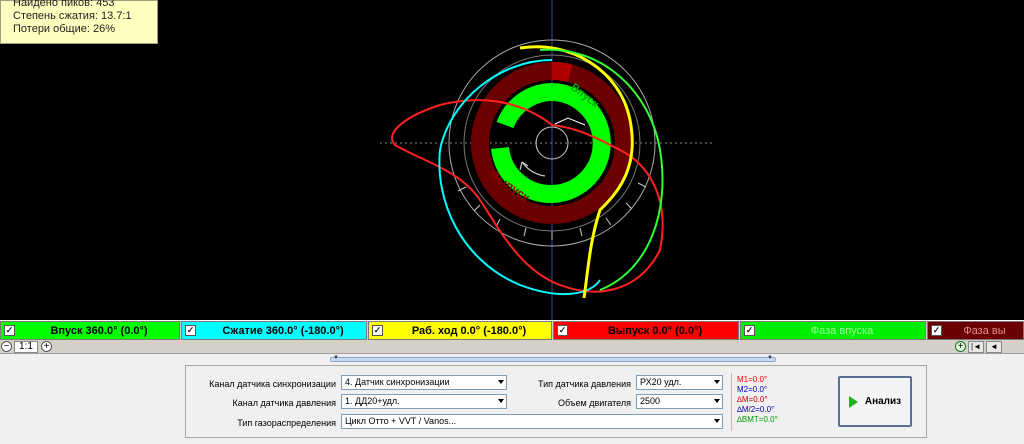  What do you see at coordinates (960, 346) in the screenshot?
I see `add-button: +` at bounding box center [960, 346].